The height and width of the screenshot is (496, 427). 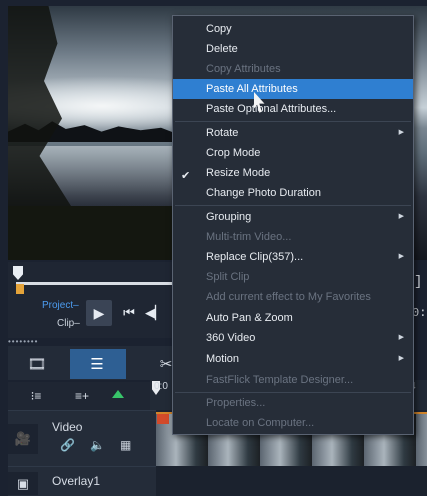 What do you see at coordinates (293, 338) in the screenshot?
I see `menu-item-360-video: 360 Video ▶` at bounding box center [293, 338].